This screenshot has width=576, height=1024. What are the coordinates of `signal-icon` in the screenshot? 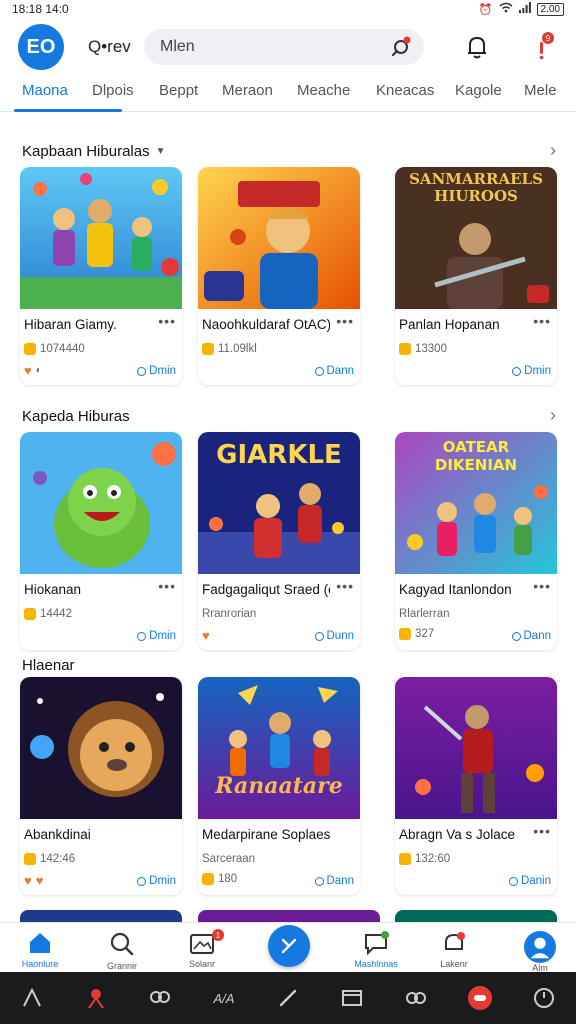 It's located at (524, 9).